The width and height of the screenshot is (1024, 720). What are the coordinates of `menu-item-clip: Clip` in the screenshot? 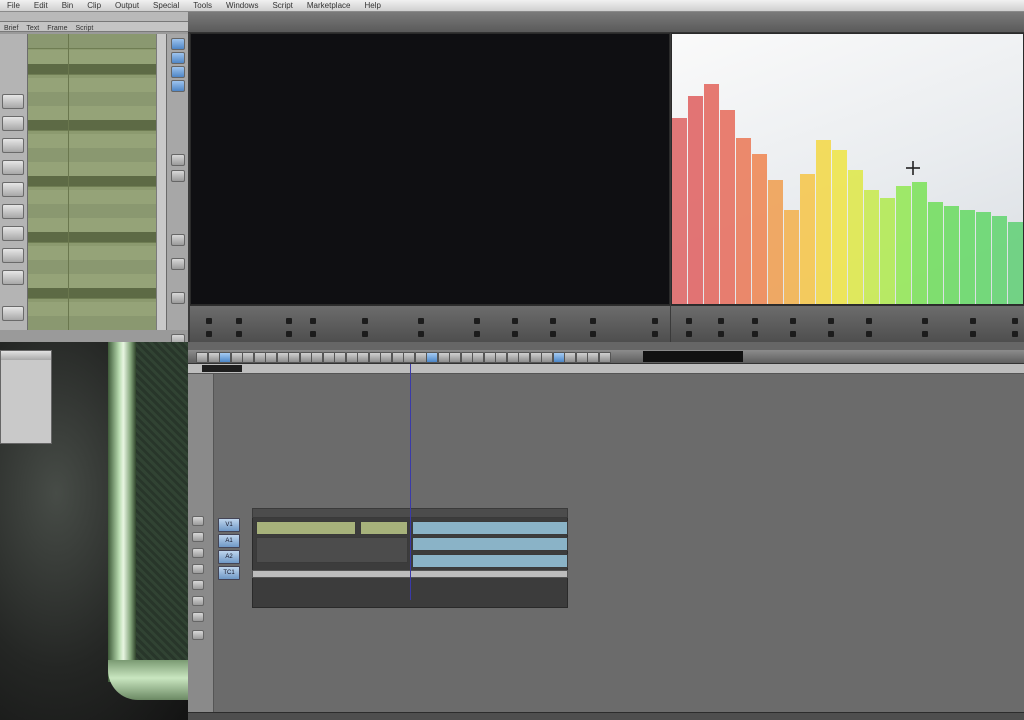 It's located at (94, 6).